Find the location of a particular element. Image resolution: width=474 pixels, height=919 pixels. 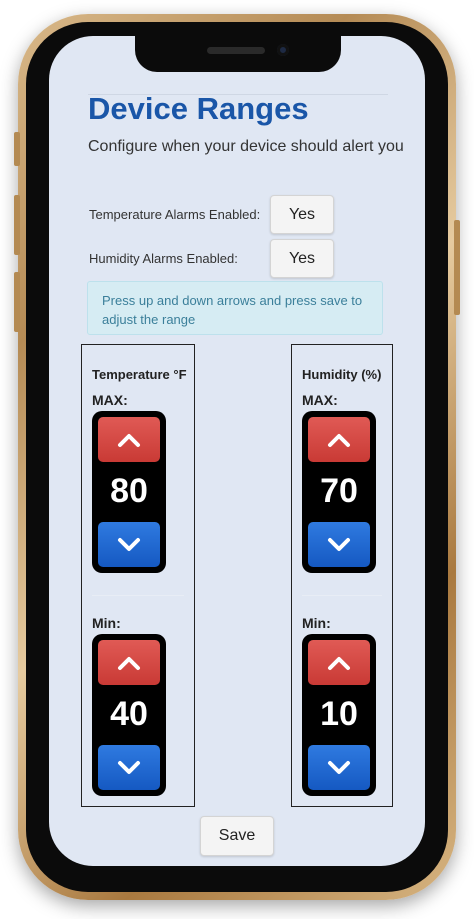

temperature-min-value: 40 is located at coordinates (129, 714).